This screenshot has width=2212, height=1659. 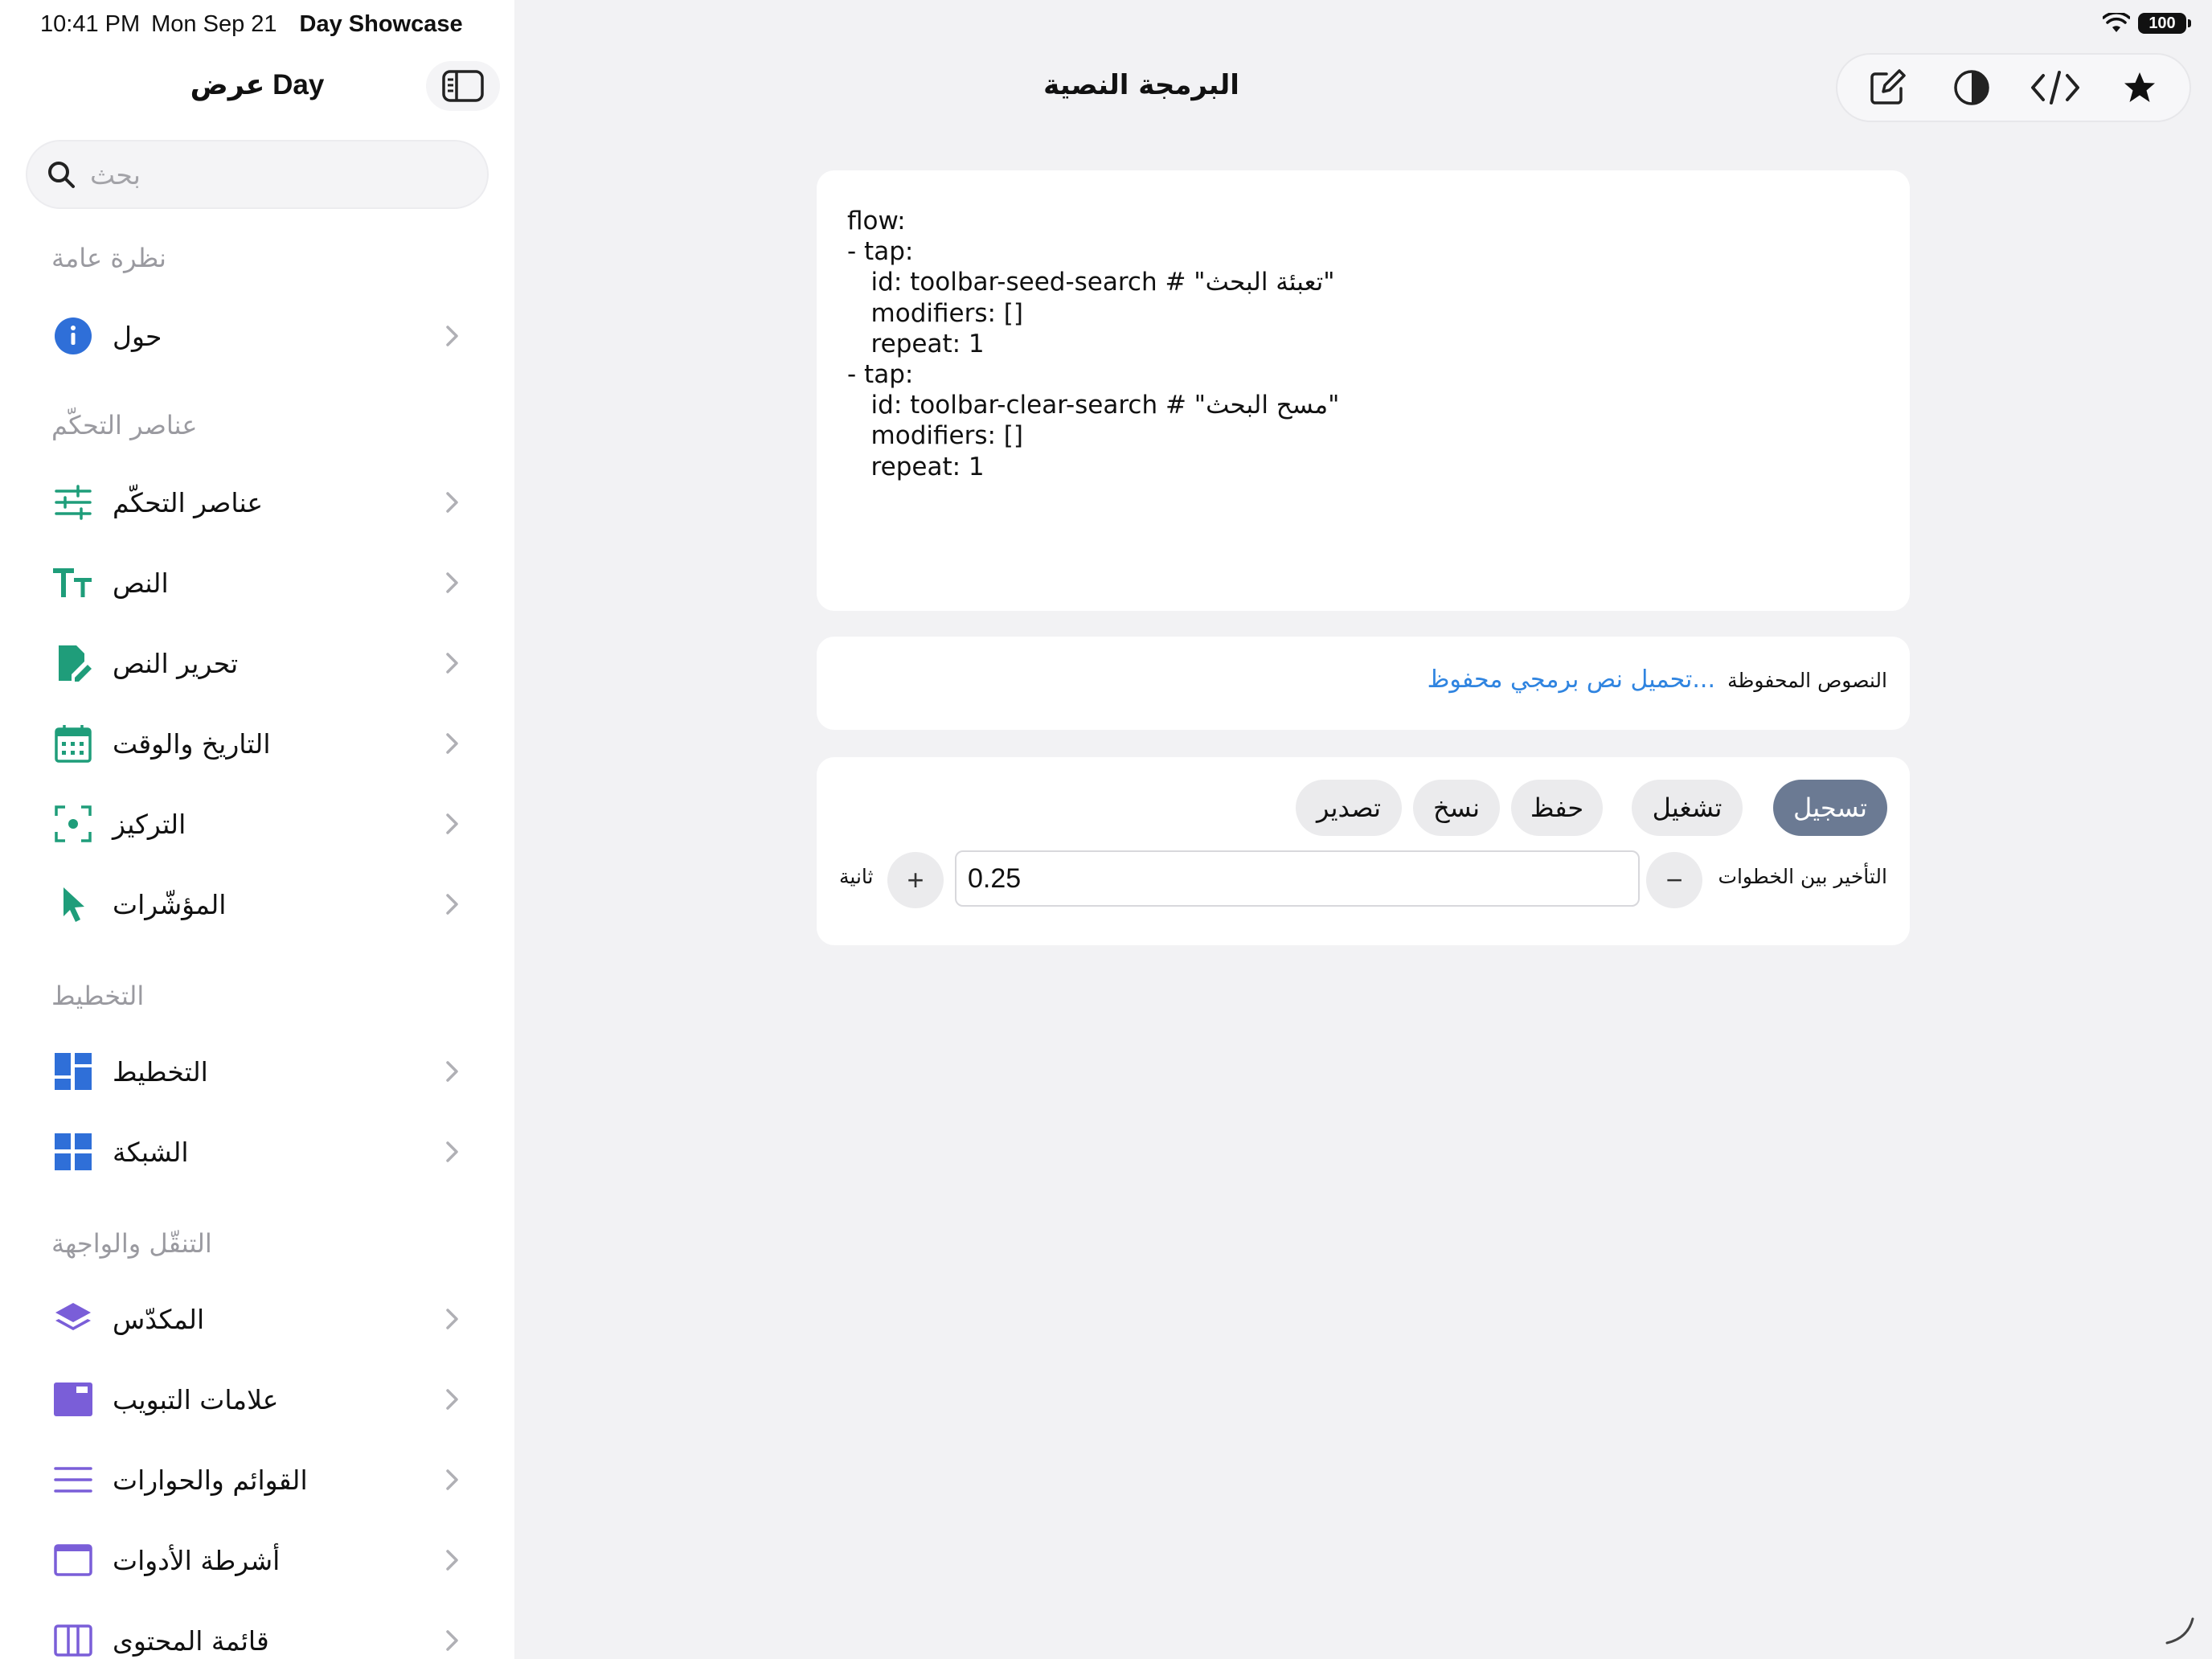 I want to click on sidebar-item-toolbars: أشرطة الأدوات, so click(x=257, y=1560).